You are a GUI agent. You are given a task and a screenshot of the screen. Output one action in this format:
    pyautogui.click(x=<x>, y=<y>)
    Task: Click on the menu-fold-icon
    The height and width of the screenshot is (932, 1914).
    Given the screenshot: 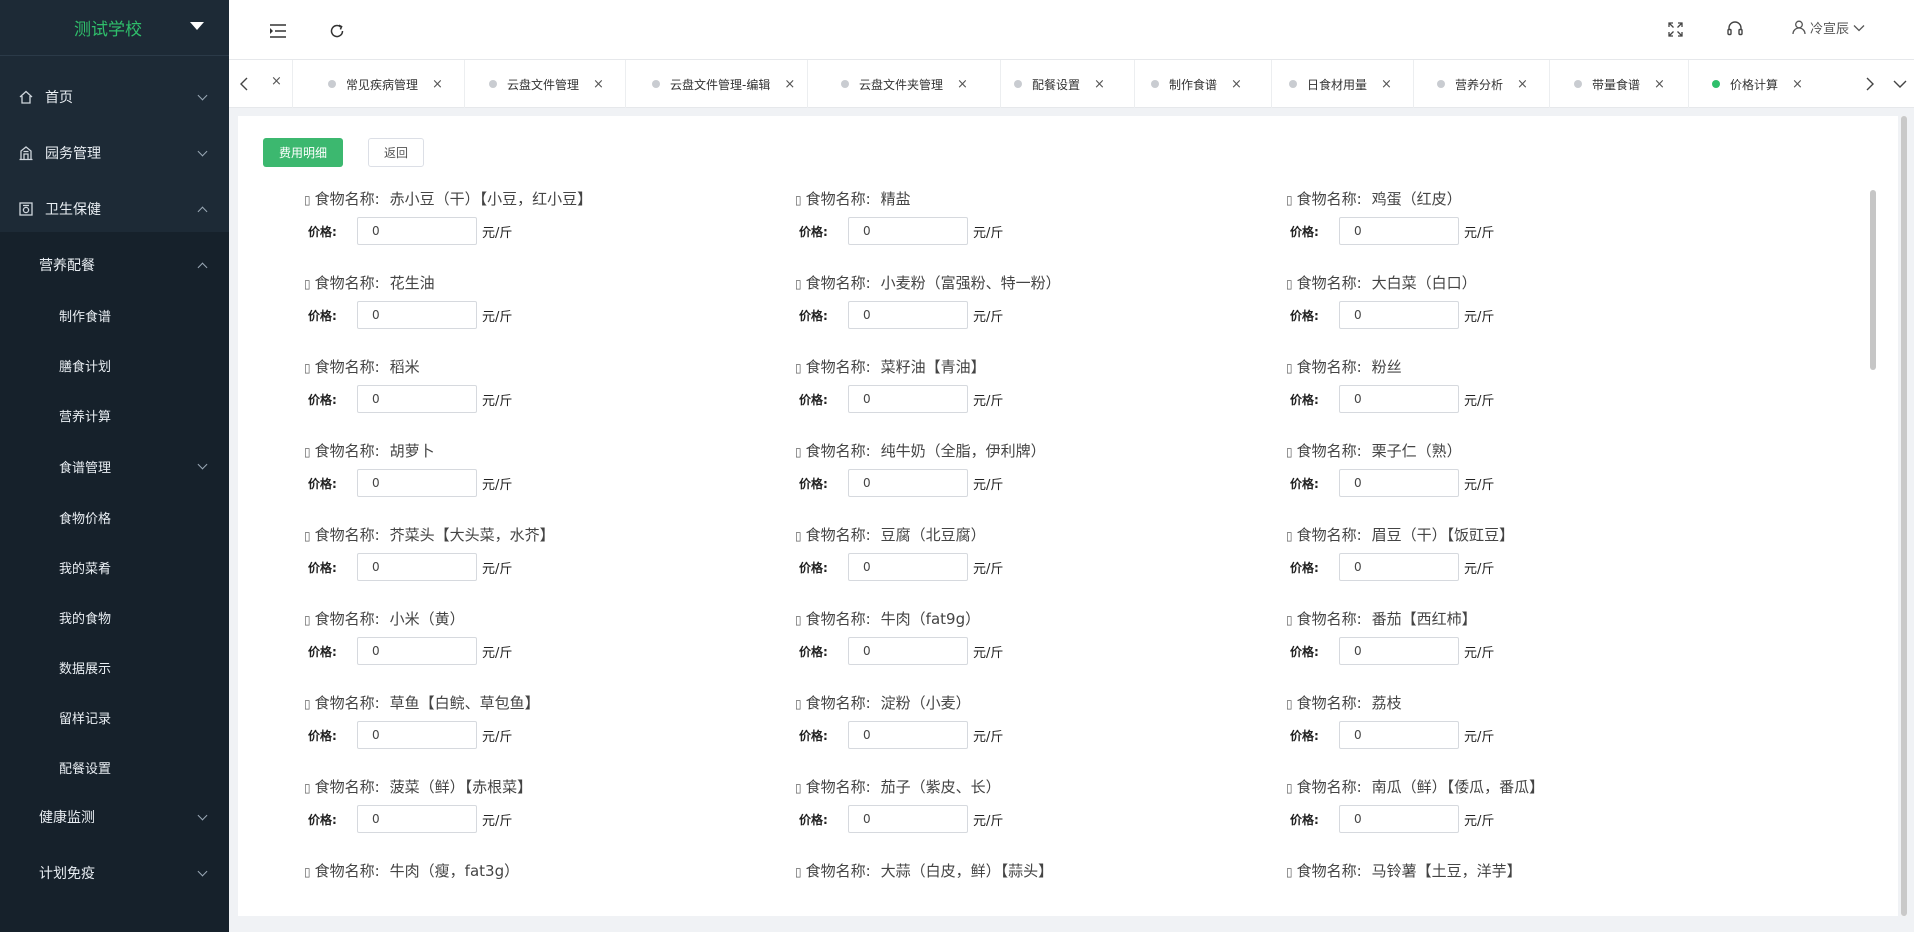 What is the action you would take?
    pyautogui.click(x=278, y=31)
    